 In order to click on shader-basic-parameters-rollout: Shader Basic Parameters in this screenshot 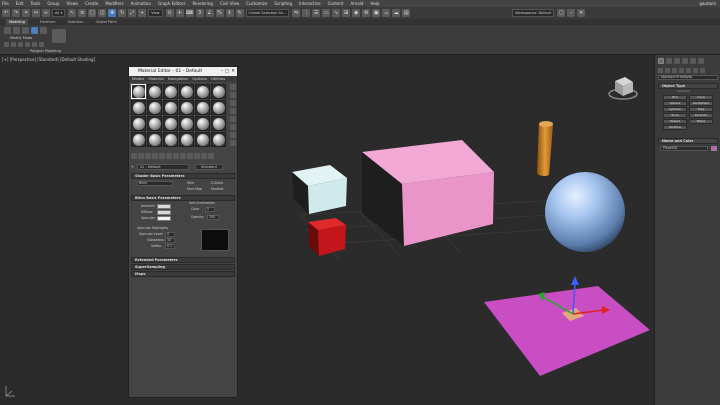, I will do `click(183, 176)`.